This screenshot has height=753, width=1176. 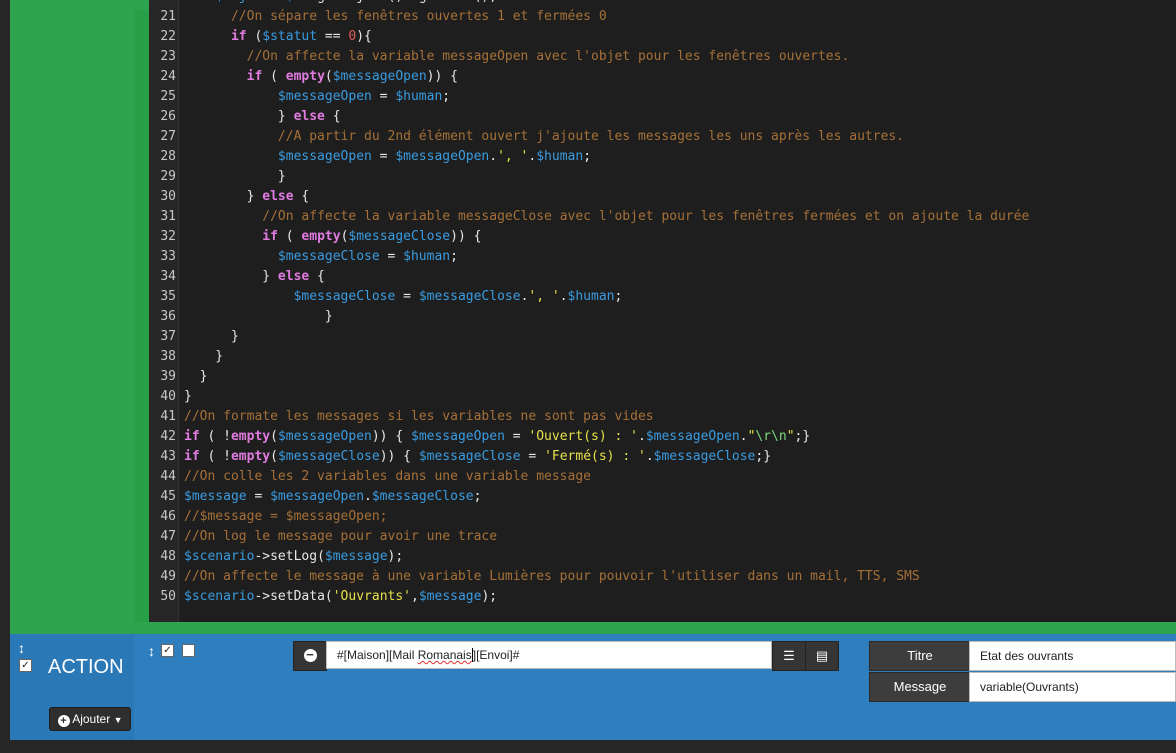 I want to click on code-line: 34 } else {, so click(x=662, y=277).